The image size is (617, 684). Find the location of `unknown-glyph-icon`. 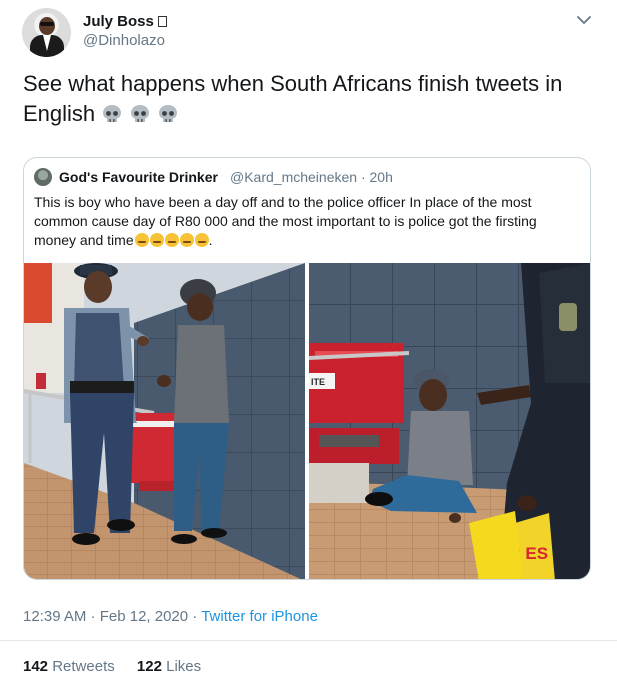

unknown-glyph-icon is located at coordinates (162, 21).